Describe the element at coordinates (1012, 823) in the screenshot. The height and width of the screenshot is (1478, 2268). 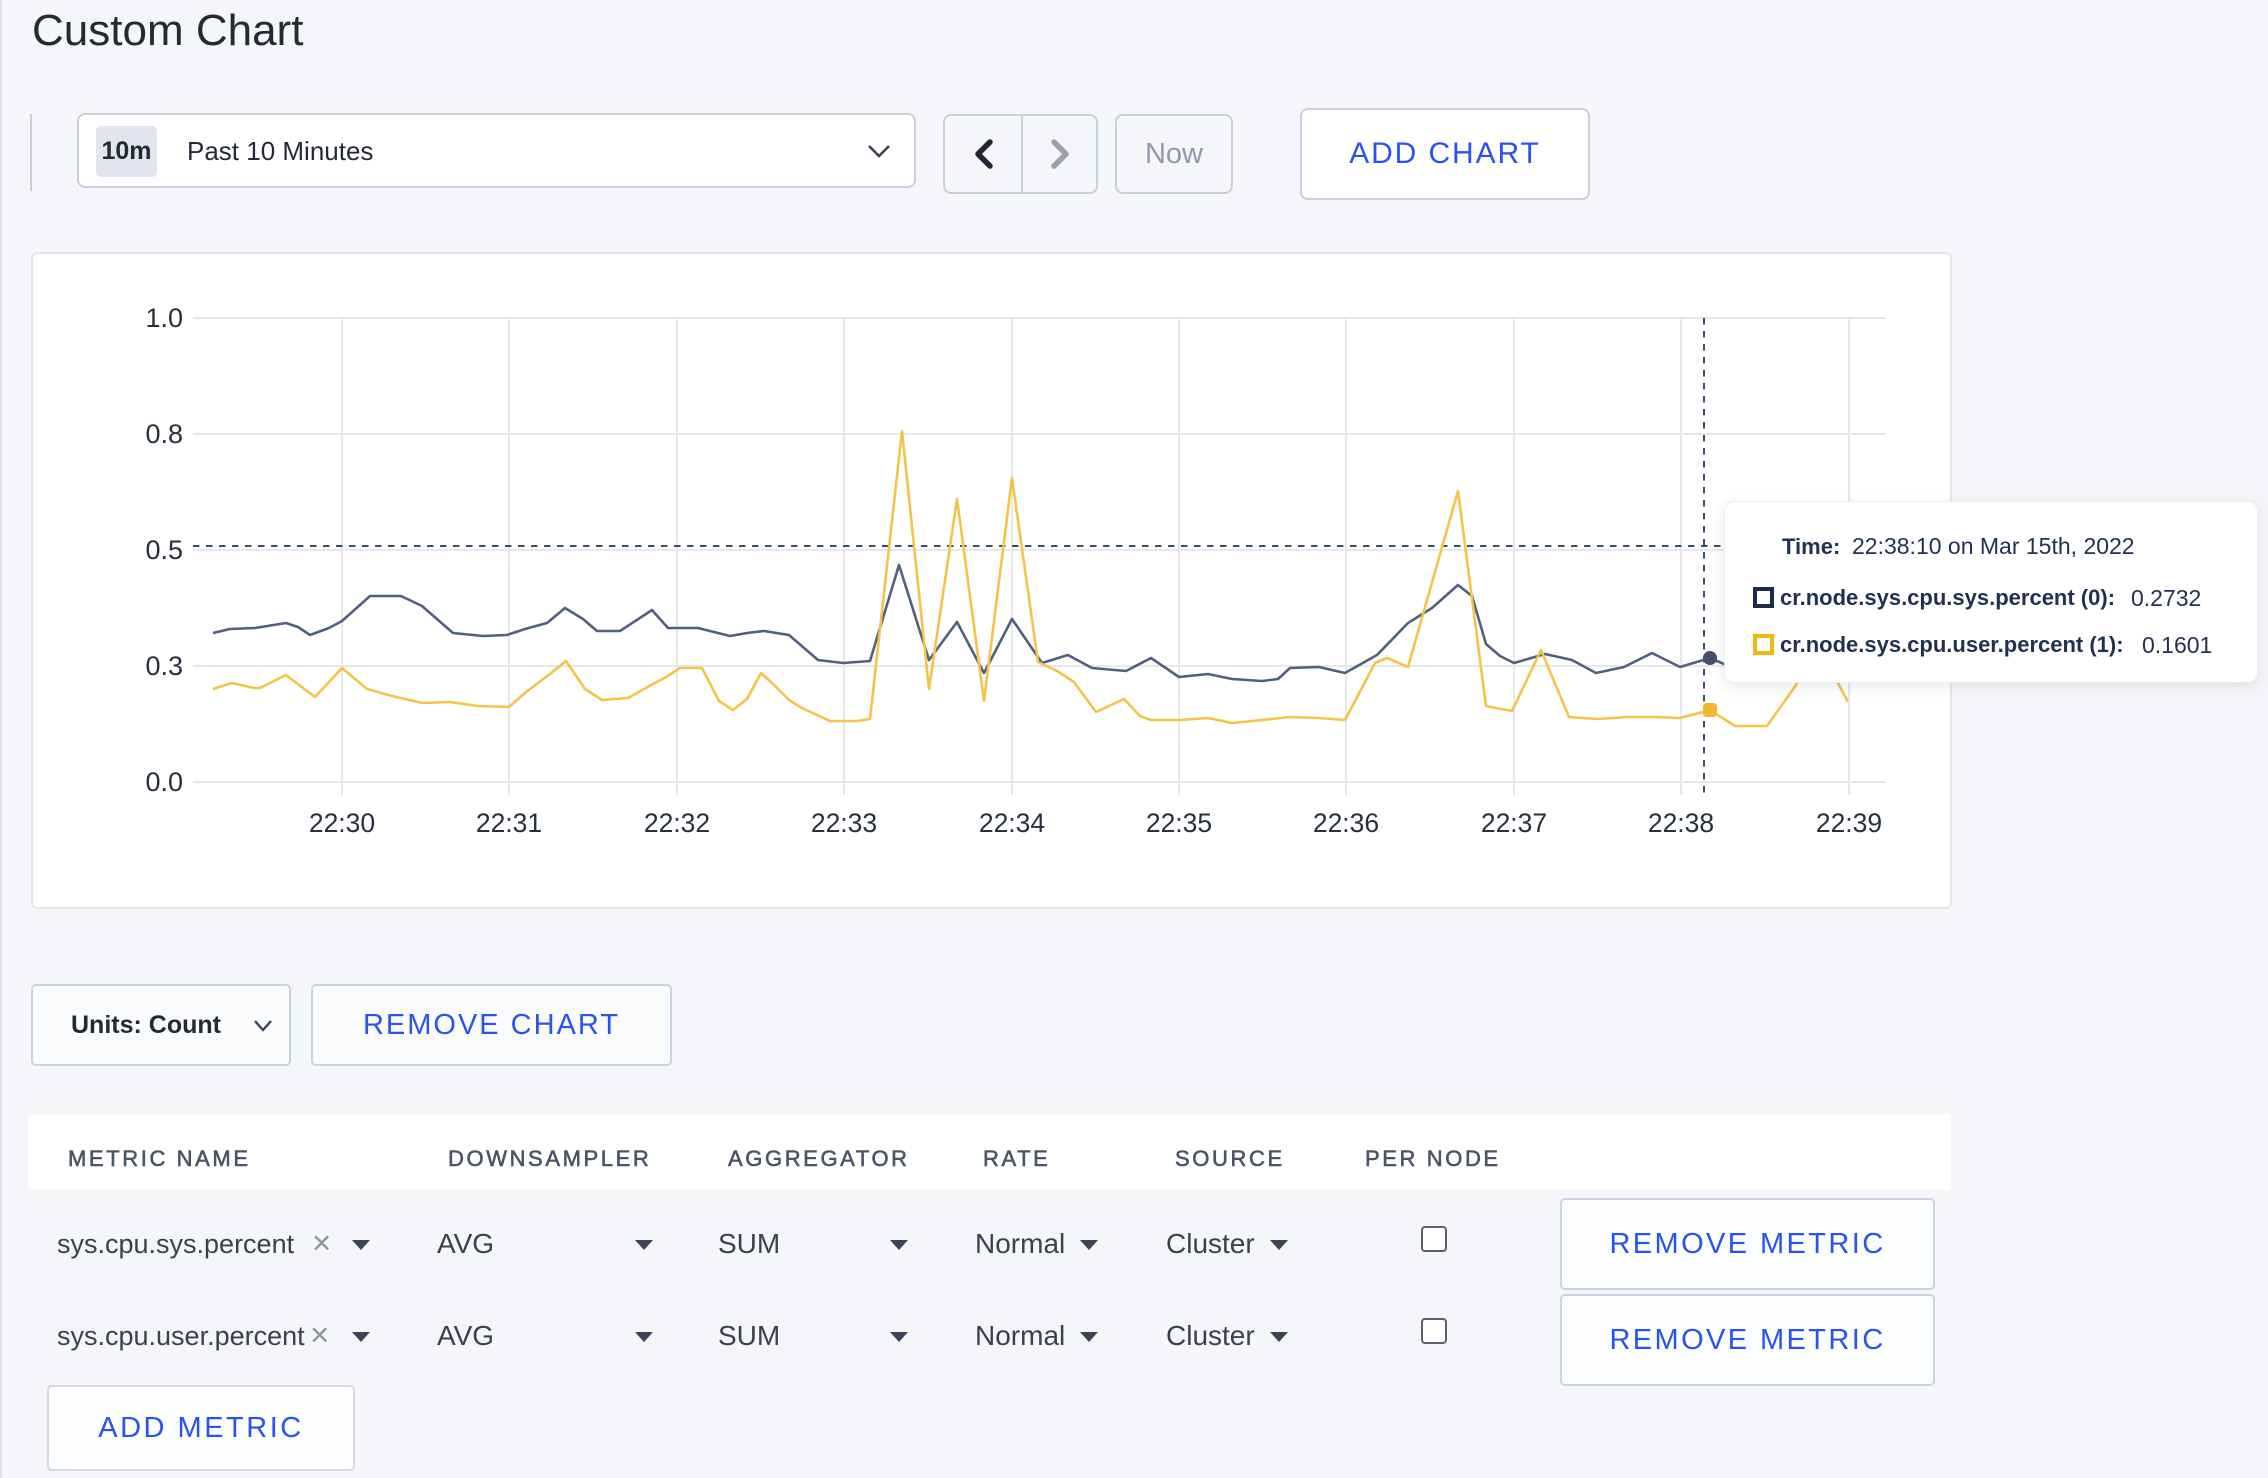
I see `svg-text: 22:34` at that location.